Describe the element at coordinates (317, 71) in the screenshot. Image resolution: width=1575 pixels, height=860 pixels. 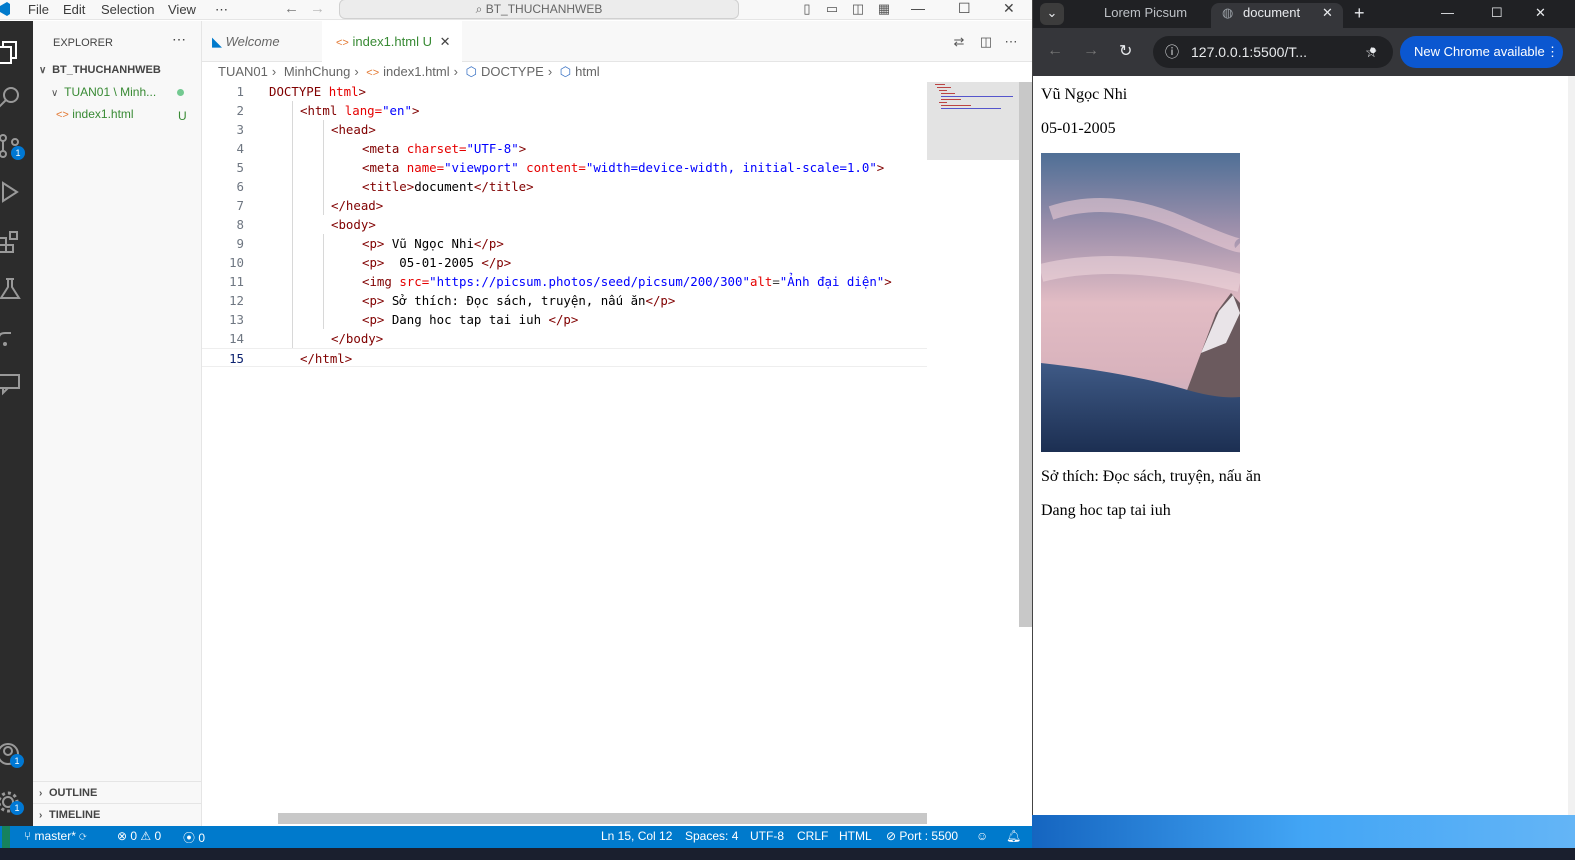
I see `breadcrumb-item: MinhChung` at that location.